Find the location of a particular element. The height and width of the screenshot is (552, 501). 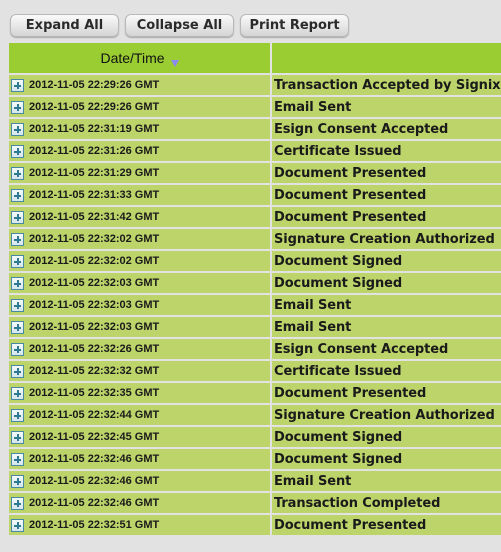

event-text: Transaction Completed is located at coordinates (357, 503).